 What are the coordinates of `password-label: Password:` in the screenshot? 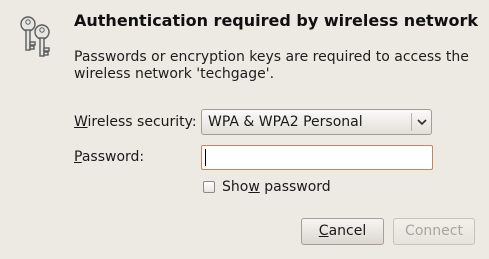 It's located at (109, 157).